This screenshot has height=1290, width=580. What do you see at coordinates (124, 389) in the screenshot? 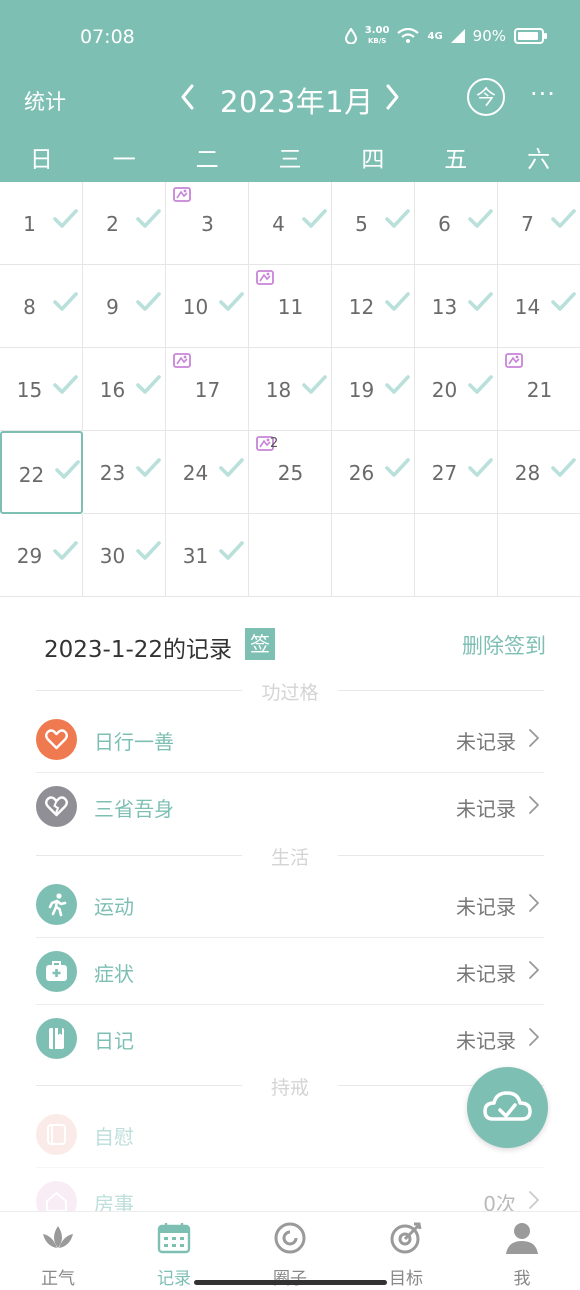
I see `calendar-day: 16` at bounding box center [124, 389].